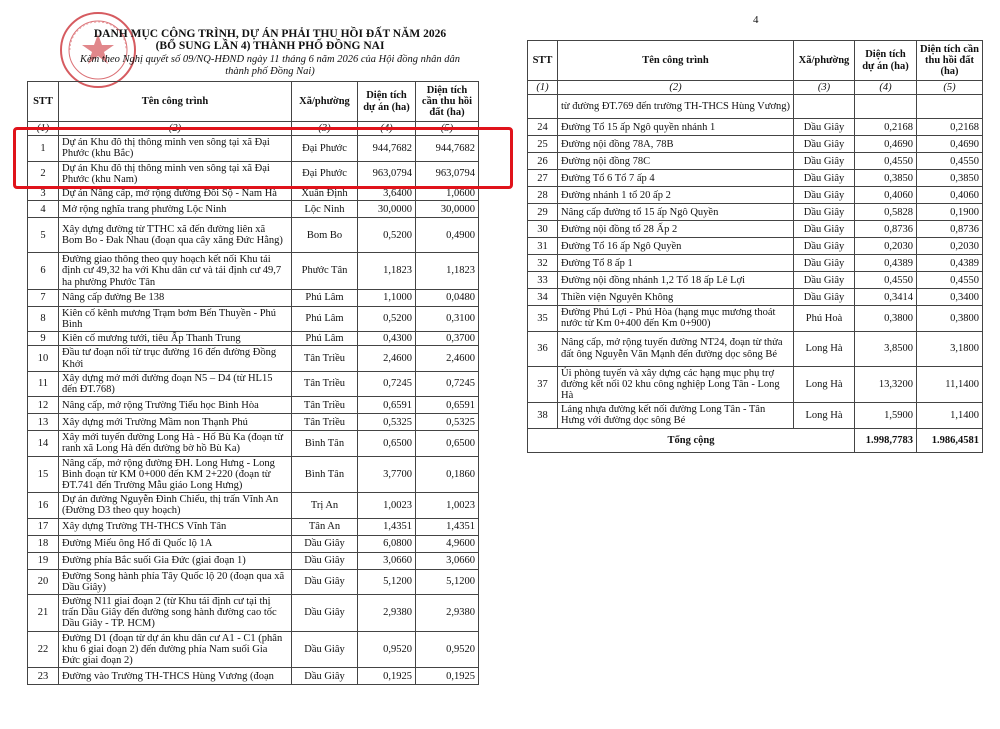 This screenshot has width=1000, height=729. I want to click on project-name-cell: Kiên cố mương tưới, tiêu Ấp Thanh Trung, so click(175, 339).